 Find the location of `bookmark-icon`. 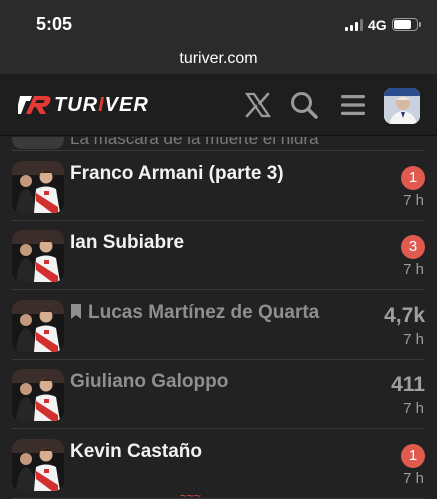

bookmark-icon is located at coordinates (76, 311).